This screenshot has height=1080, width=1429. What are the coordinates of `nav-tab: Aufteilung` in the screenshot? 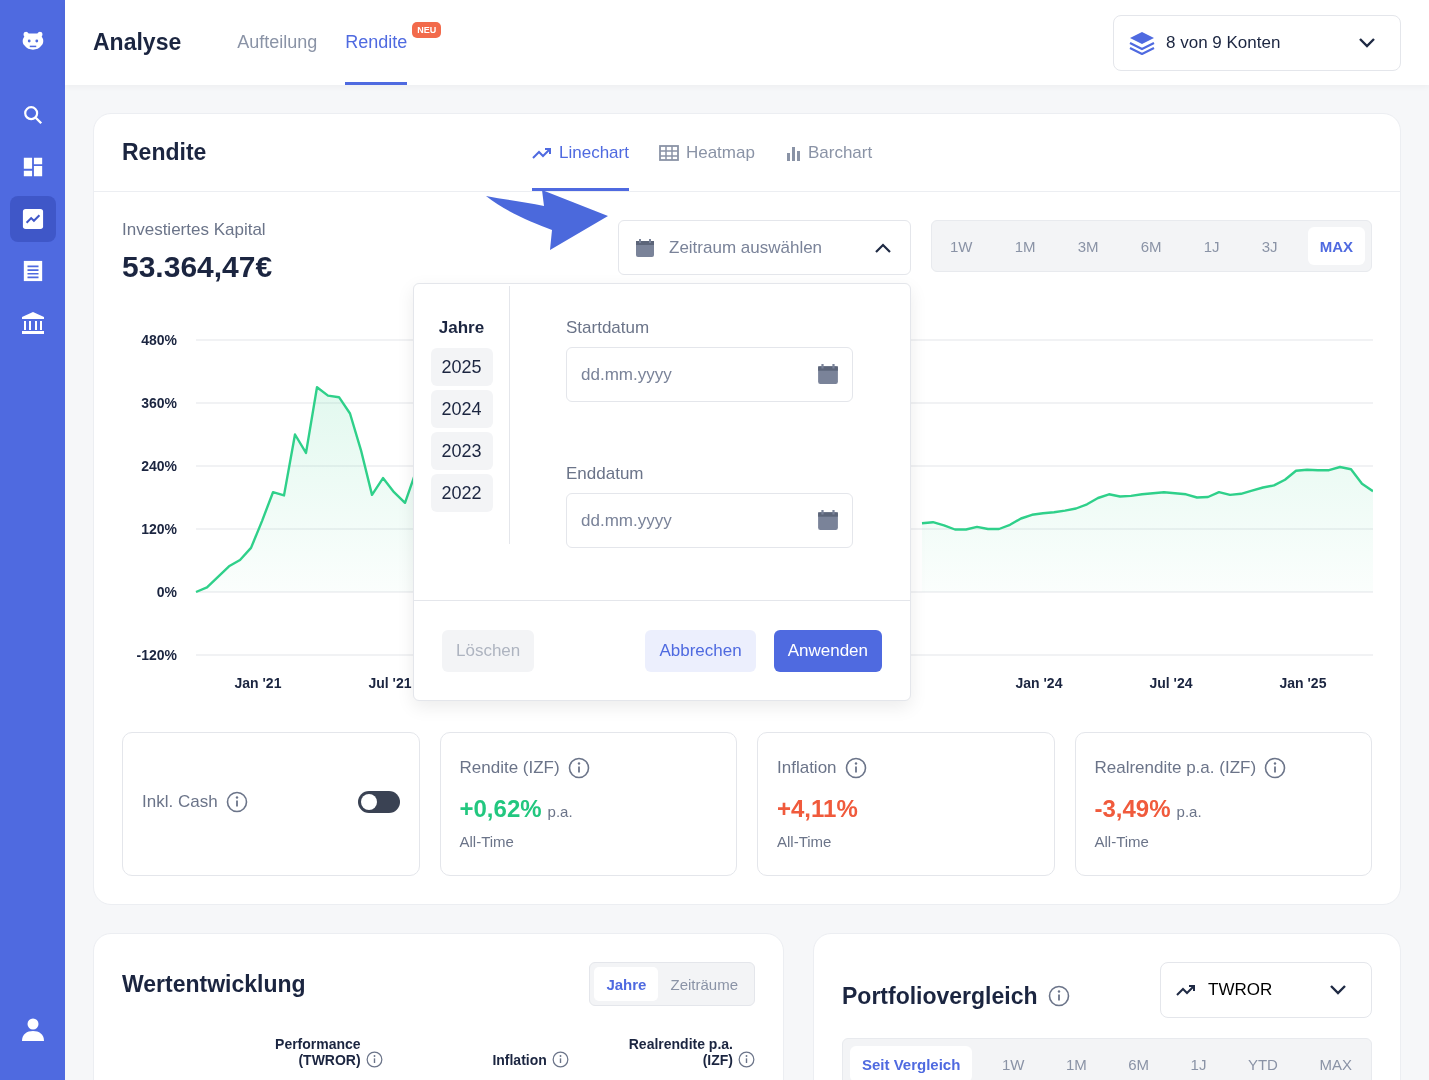 It's located at (277, 42).